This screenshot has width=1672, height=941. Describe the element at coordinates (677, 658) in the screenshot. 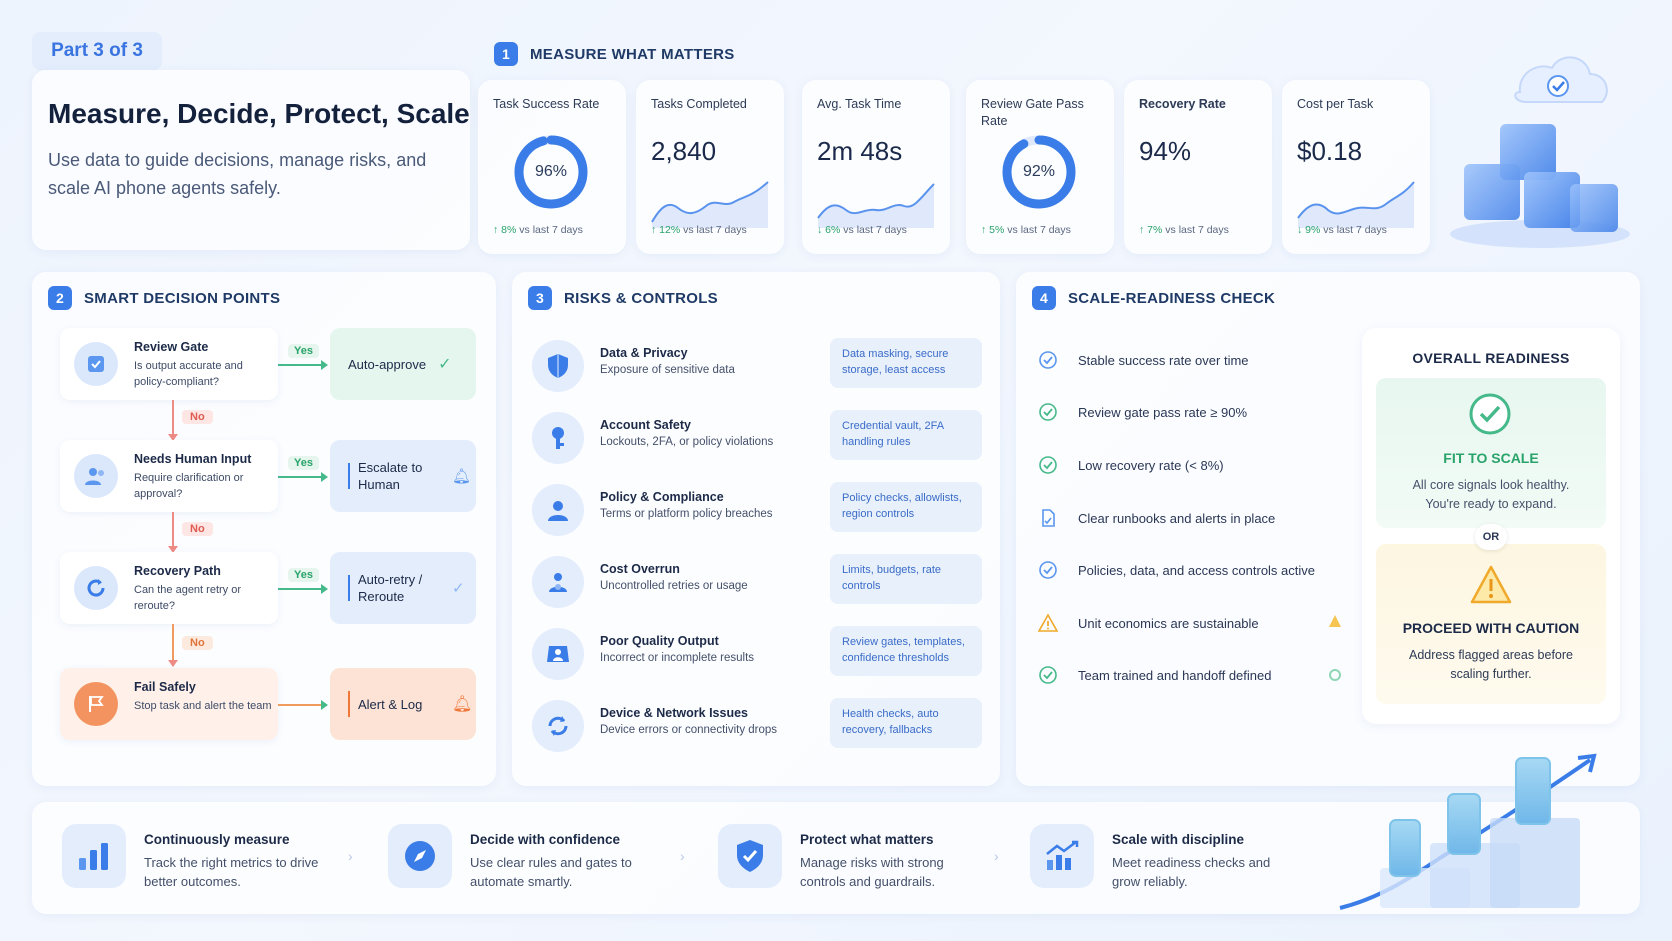

I see `risk-desc: Incorrect or incomplete results` at that location.